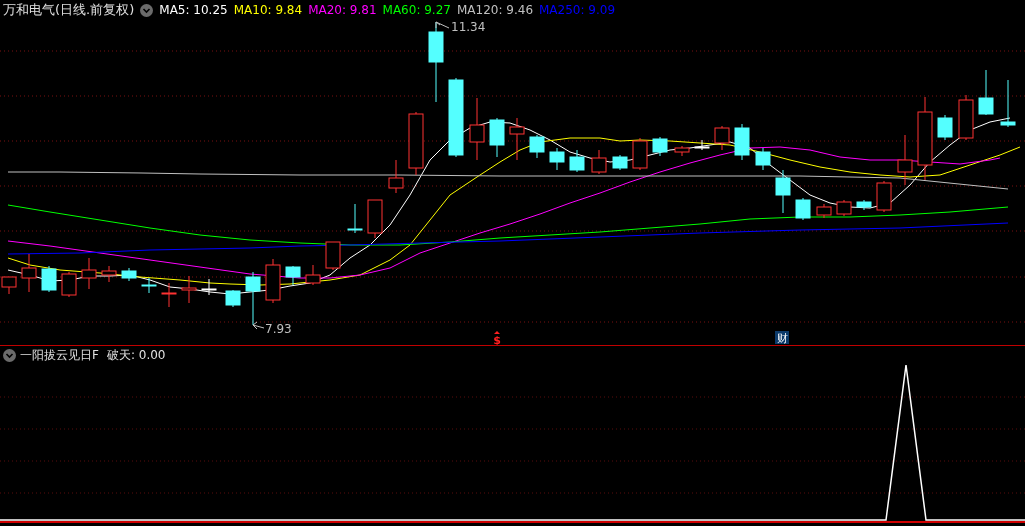 Image resolution: width=1025 pixels, height=526 pixels. Describe the element at coordinates (494, 10) in the screenshot. I see `moving-average-legend: MA120: 9.46` at that location.